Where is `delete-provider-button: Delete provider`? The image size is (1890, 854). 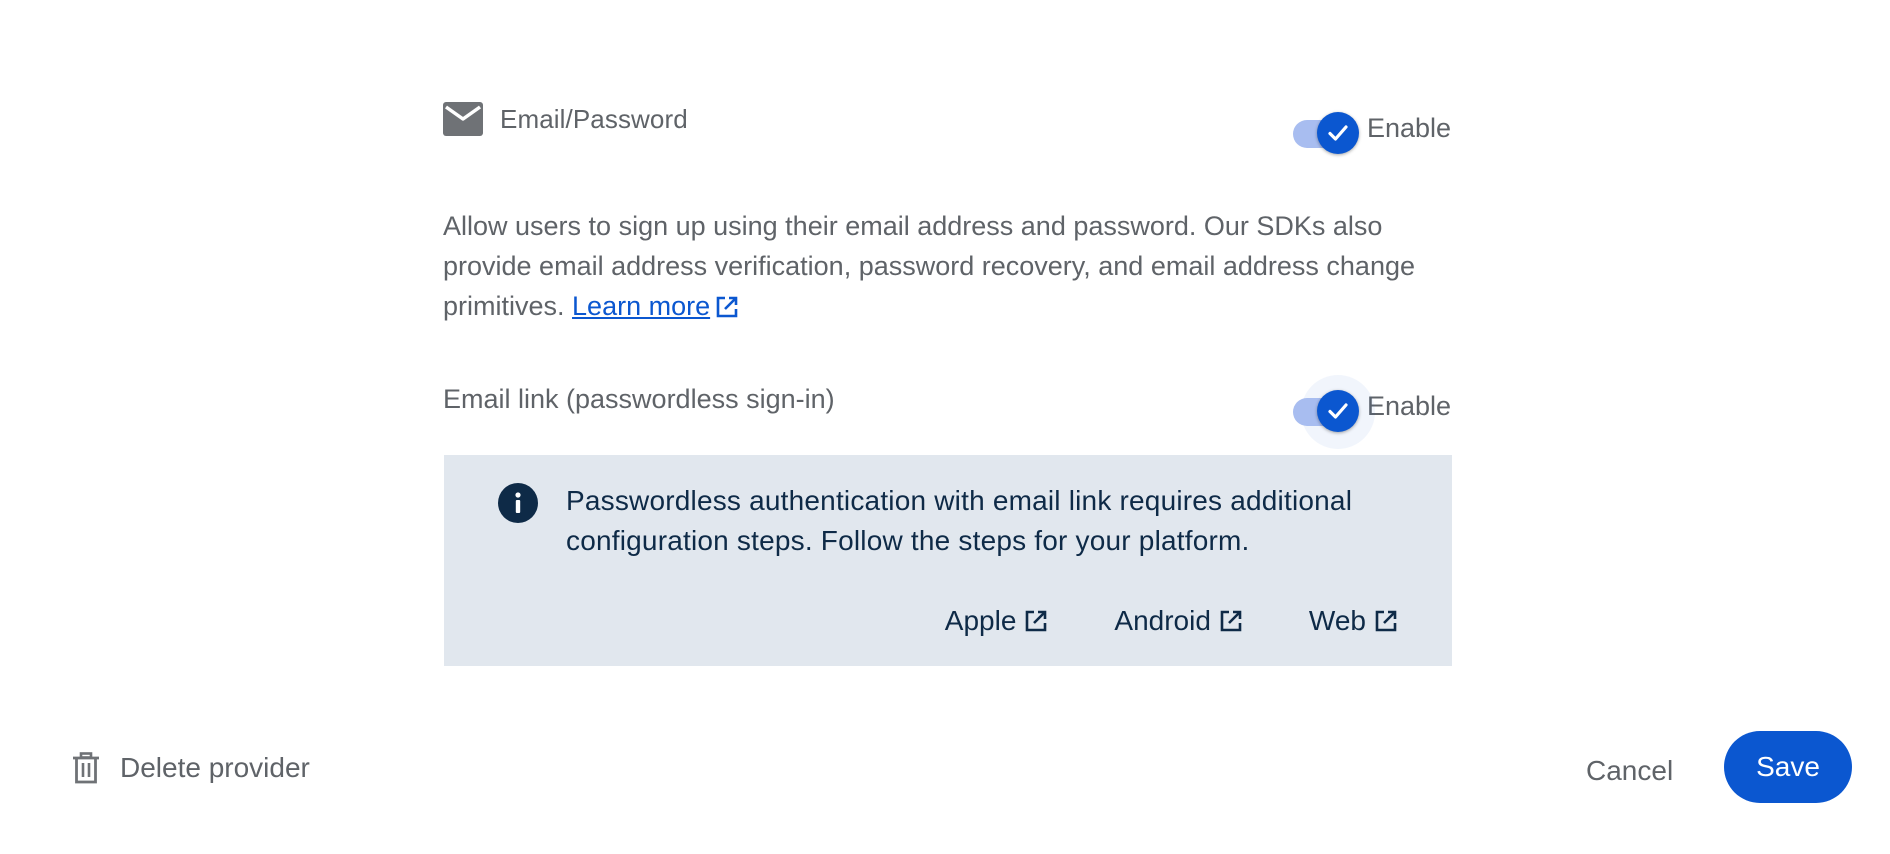
delete-provider-button: Delete provider is located at coordinates (191, 768).